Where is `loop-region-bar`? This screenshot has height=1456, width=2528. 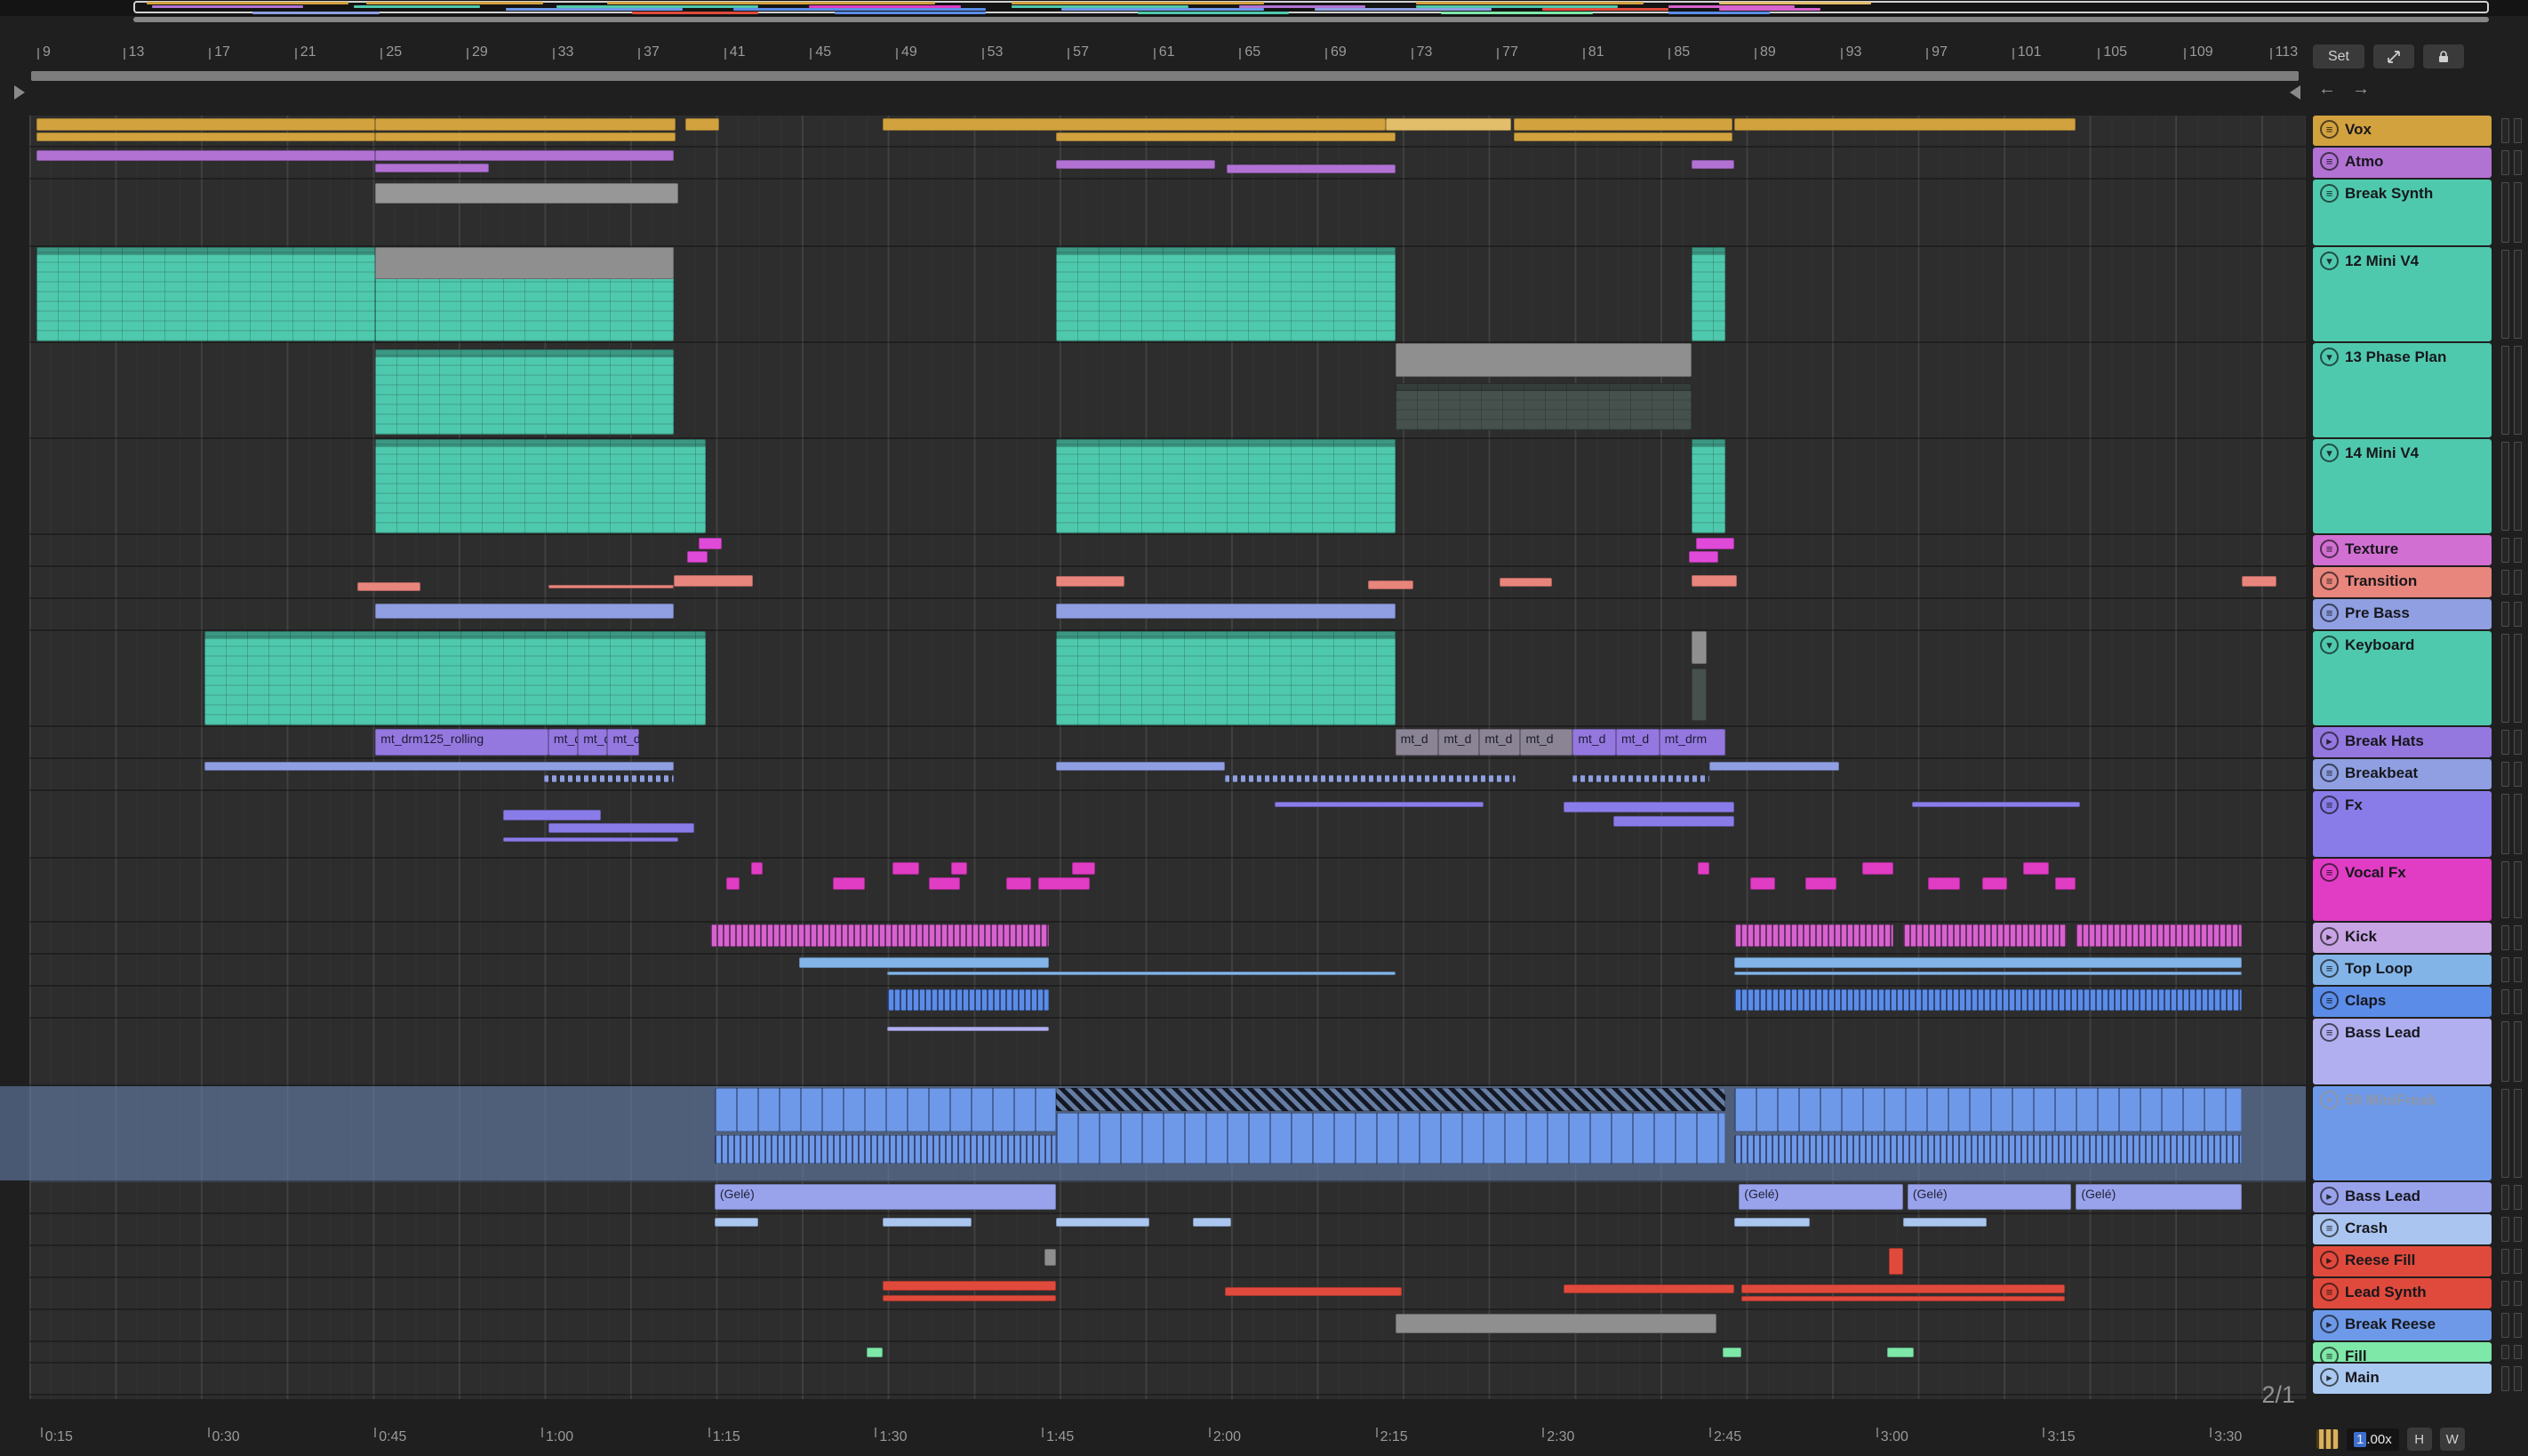 loop-region-bar is located at coordinates (1165, 76).